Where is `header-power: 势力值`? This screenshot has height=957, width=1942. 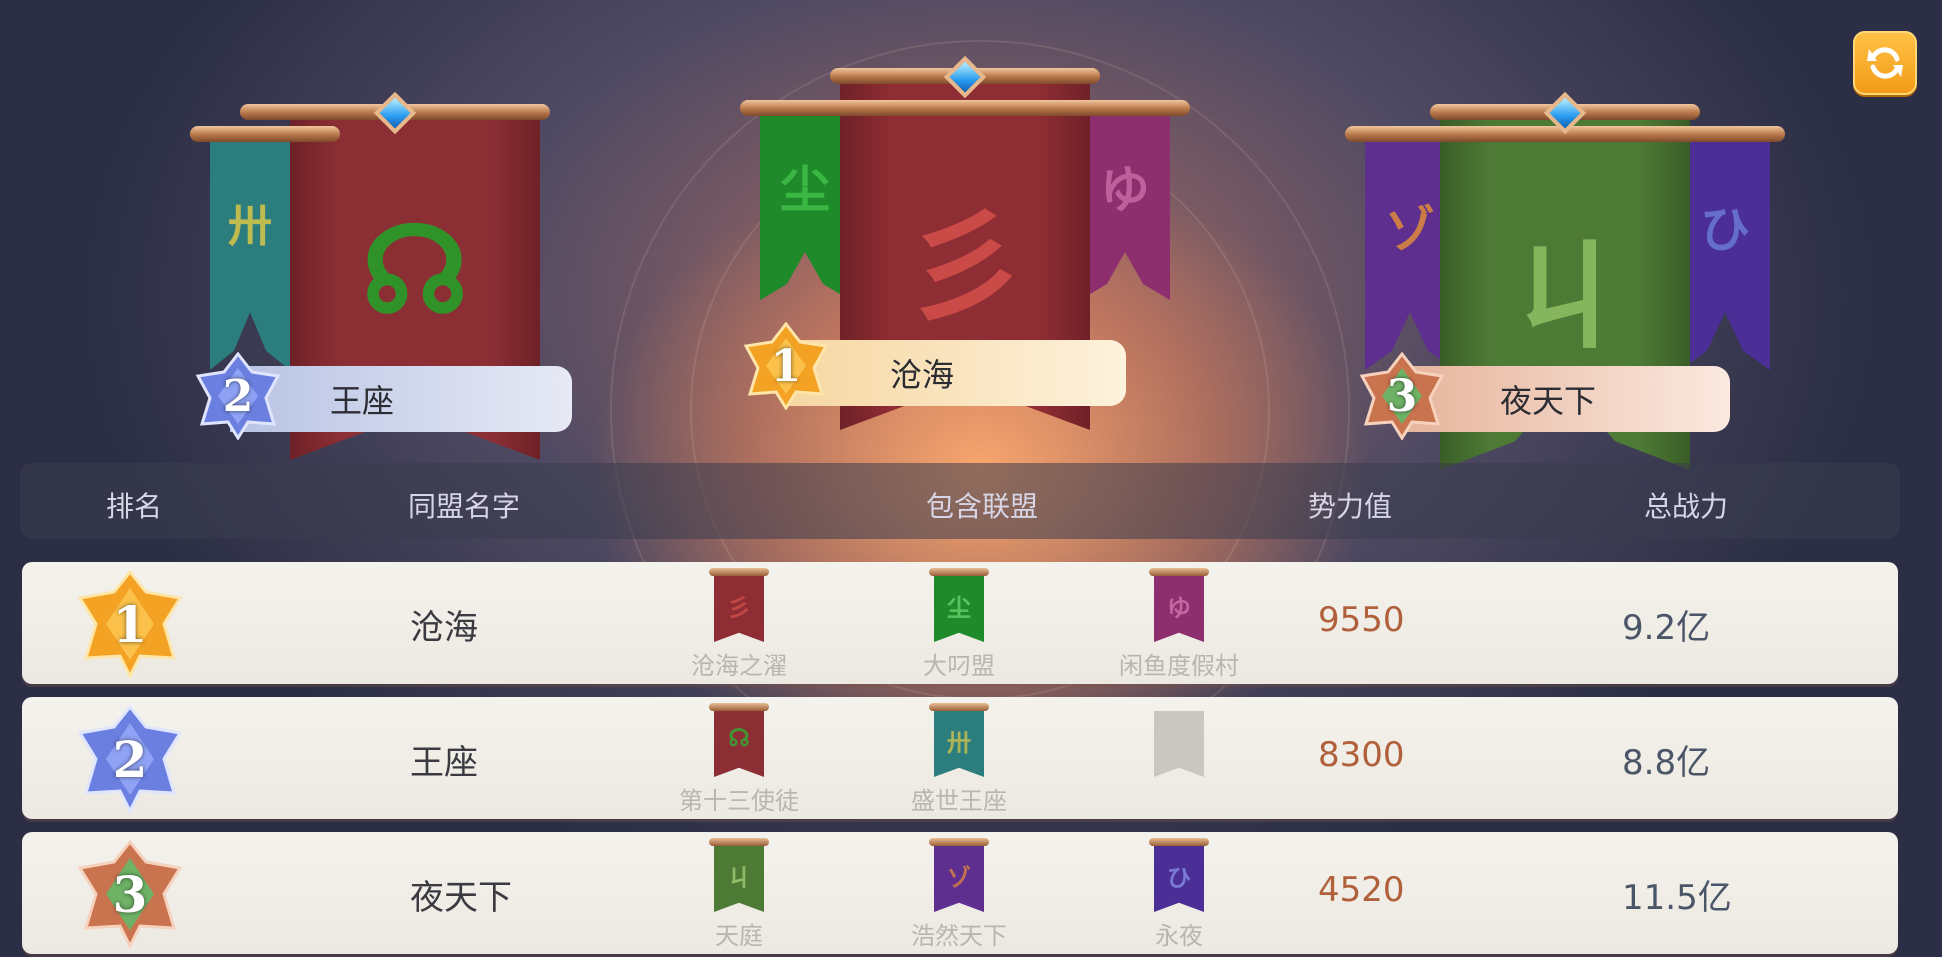
header-power: 势力值 is located at coordinates (1350, 506).